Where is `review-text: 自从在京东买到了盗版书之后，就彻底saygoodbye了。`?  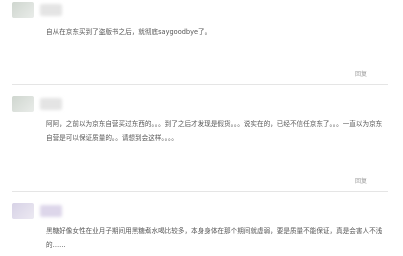
review-text: 自从在京东买到了盗版书之后，就彻底saygoodbye了。 is located at coordinates (129, 32).